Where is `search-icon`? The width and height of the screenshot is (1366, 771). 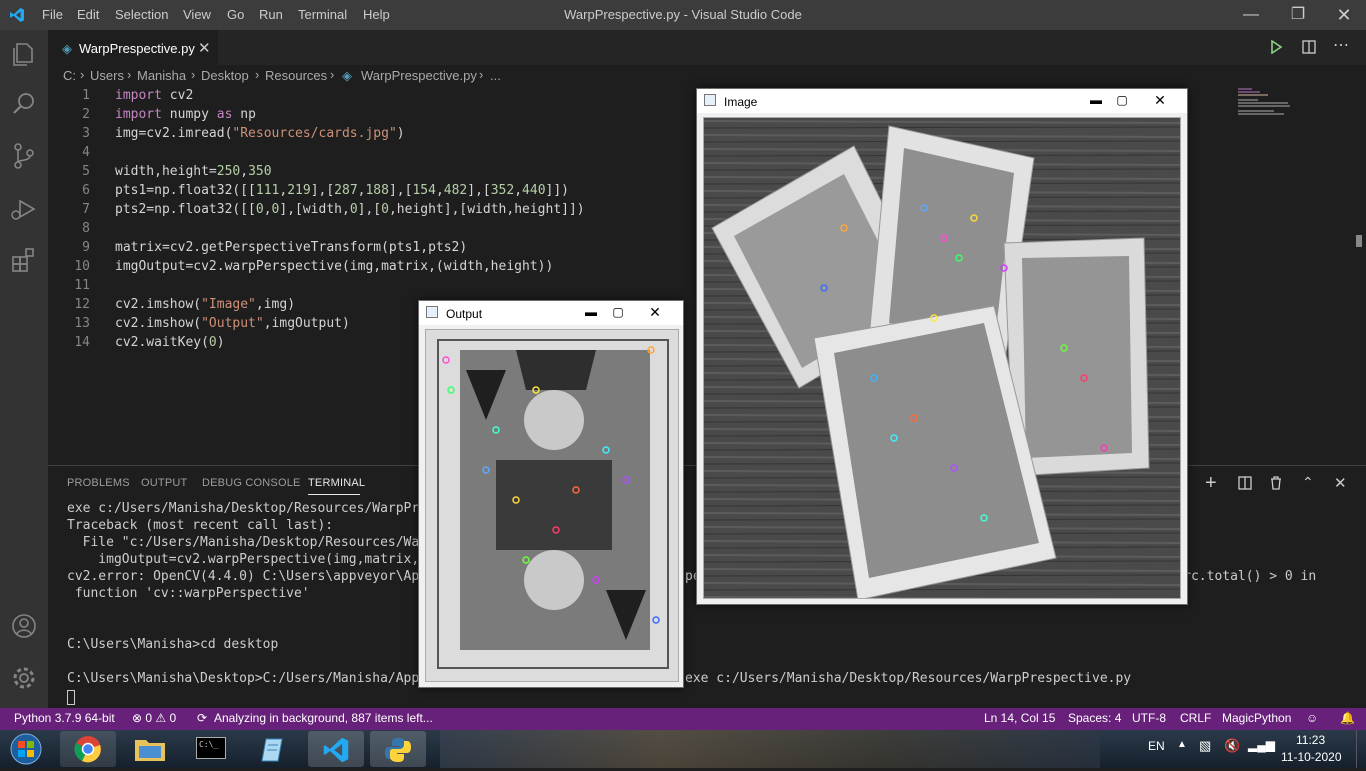
search-icon is located at coordinates (24, 104).